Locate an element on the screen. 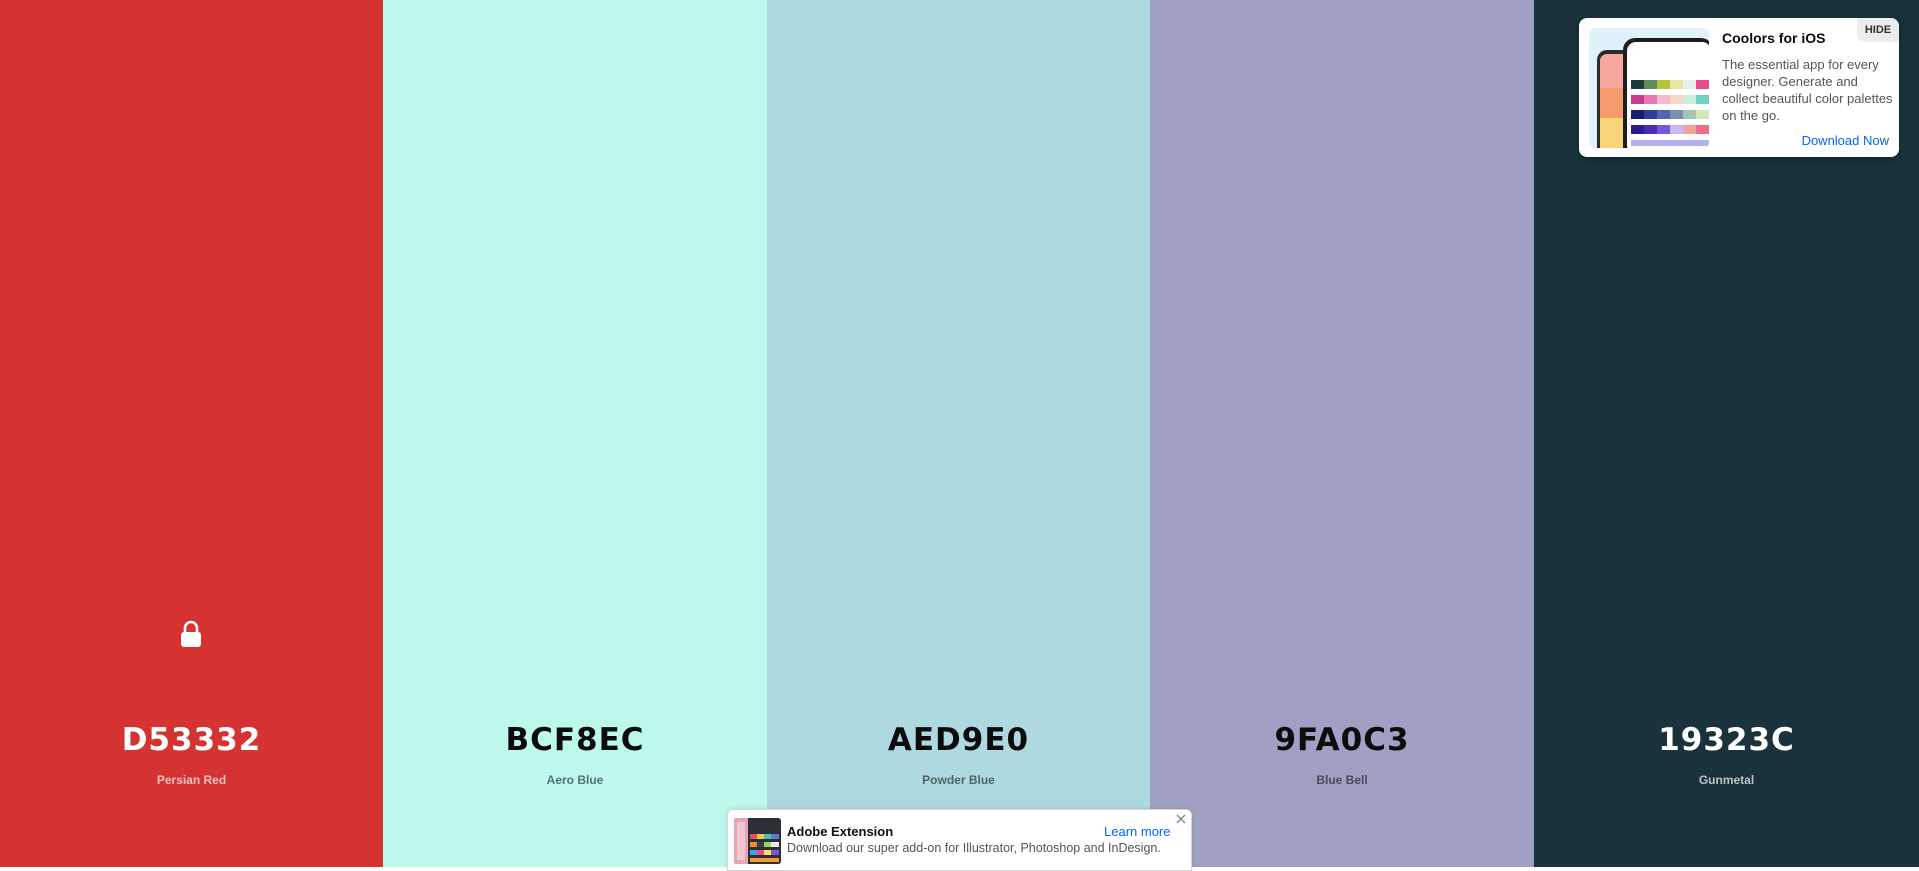 This screenshot has height=871, width=1919. color-hex-code: AED9E0 is located at coordinates (958, 740).